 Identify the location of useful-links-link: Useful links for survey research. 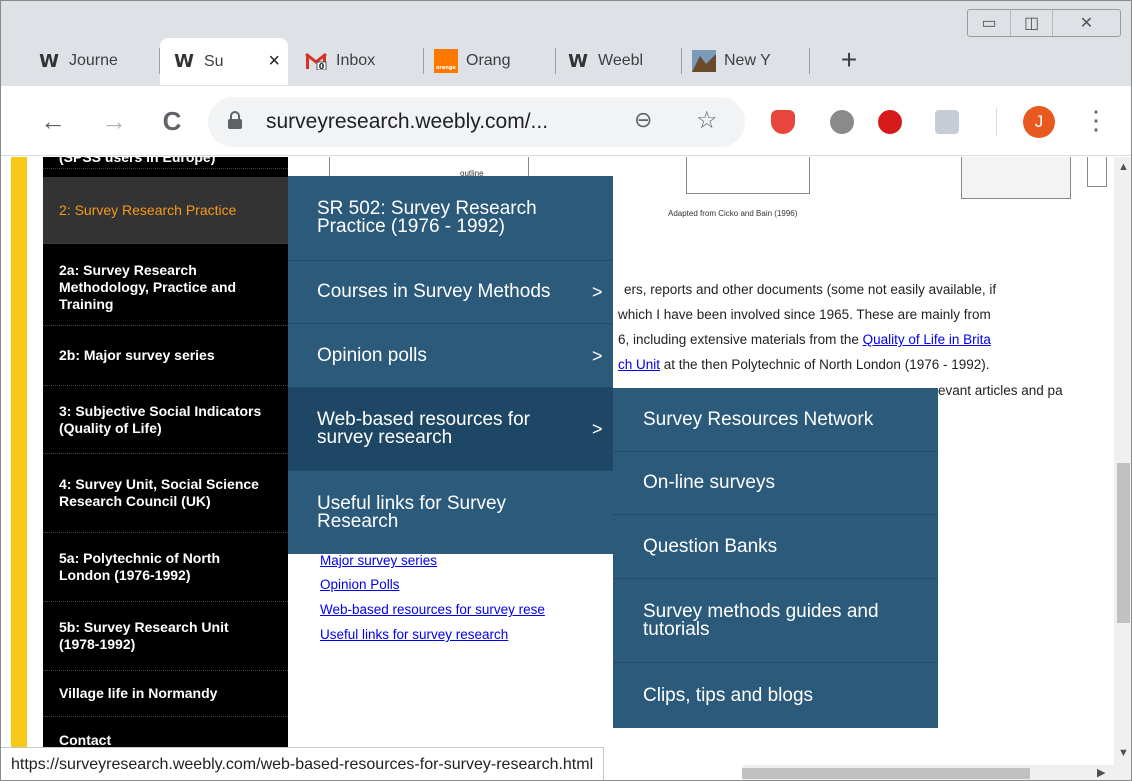
(414, 634).